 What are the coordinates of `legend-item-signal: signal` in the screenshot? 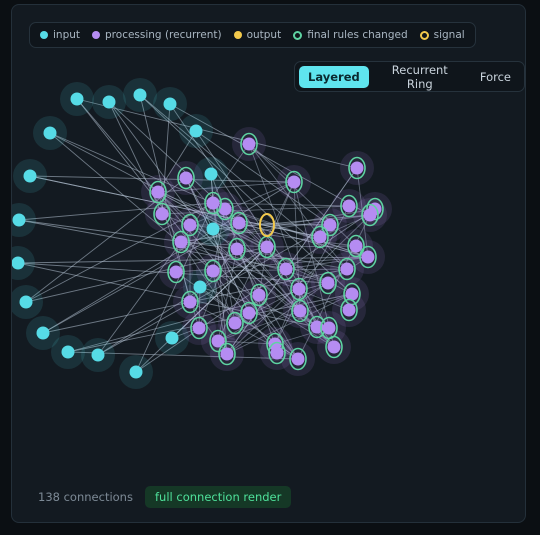 It's located at (442, 35).